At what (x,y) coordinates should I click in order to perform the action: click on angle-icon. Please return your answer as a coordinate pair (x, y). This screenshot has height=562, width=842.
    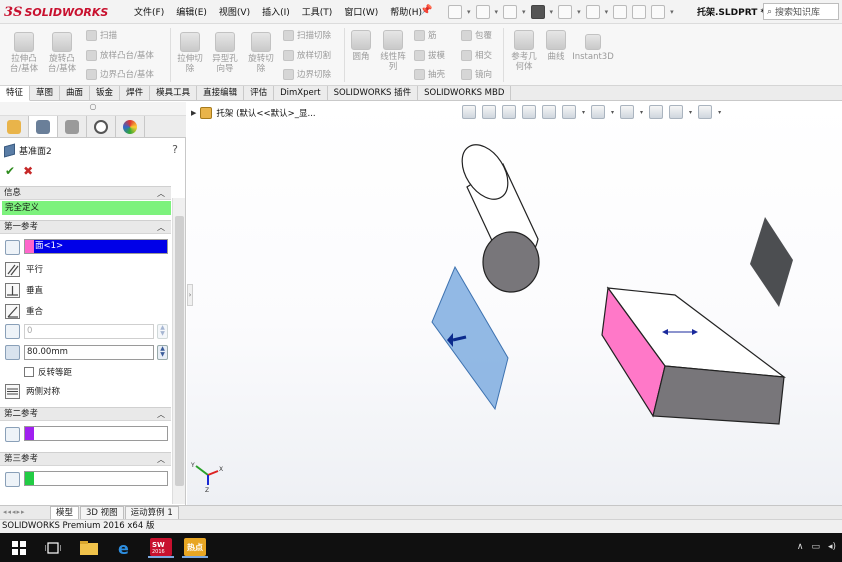
    Looking at the image, I should click on (12, 331).